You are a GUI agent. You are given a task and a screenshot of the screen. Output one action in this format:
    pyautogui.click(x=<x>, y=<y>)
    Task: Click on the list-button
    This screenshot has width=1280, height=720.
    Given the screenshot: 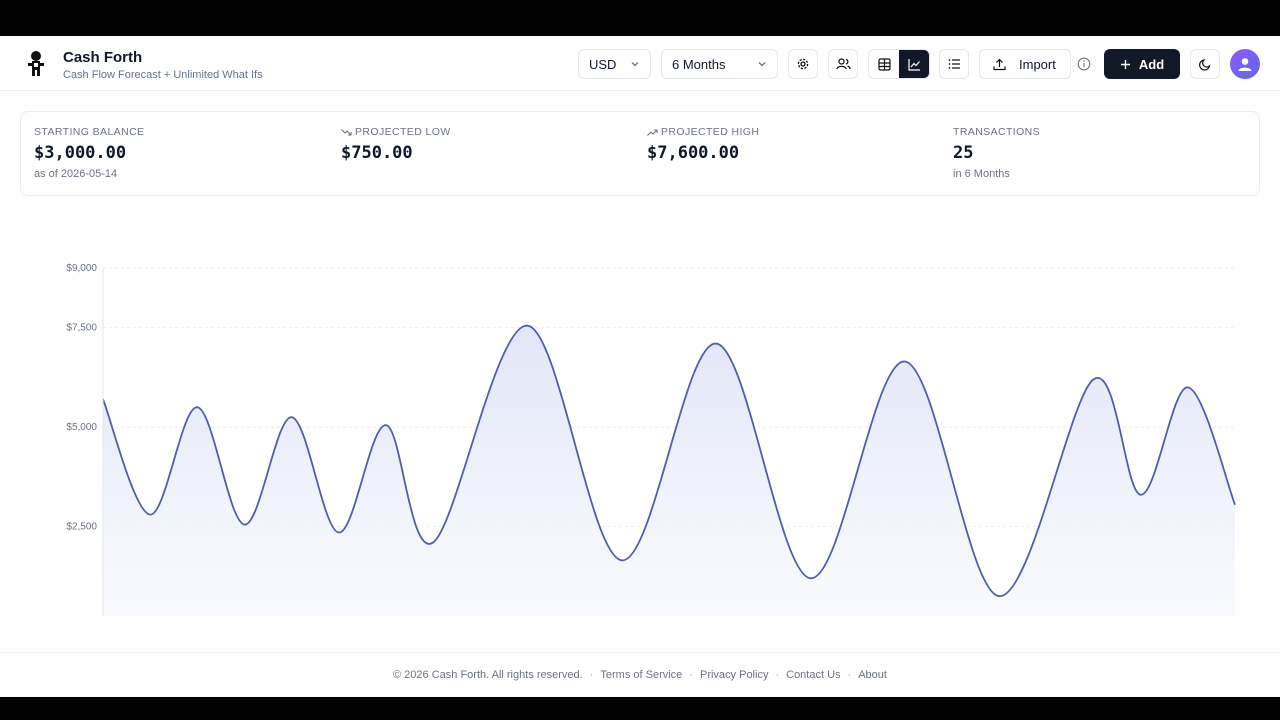 What is the action you would take?
    pyautogui.click(x=954, y=64)
    